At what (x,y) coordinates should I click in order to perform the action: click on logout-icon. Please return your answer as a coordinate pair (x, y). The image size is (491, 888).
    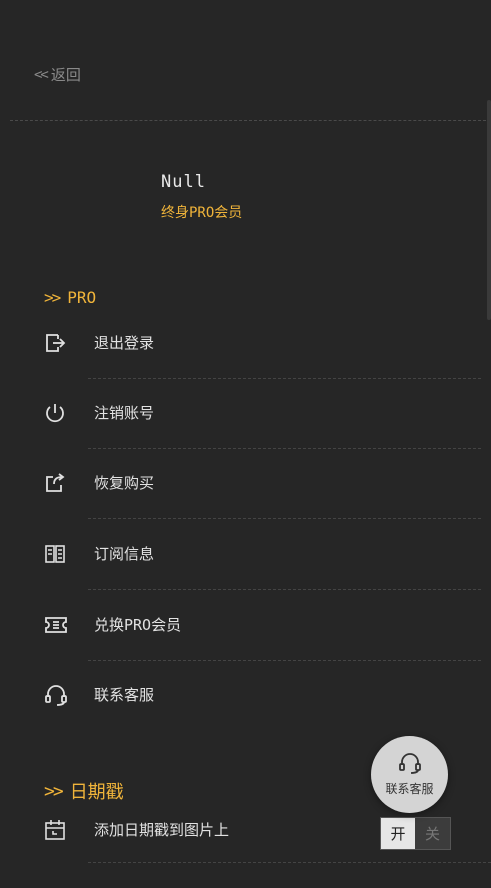
    Looking at the image, I should click on (59, 343).